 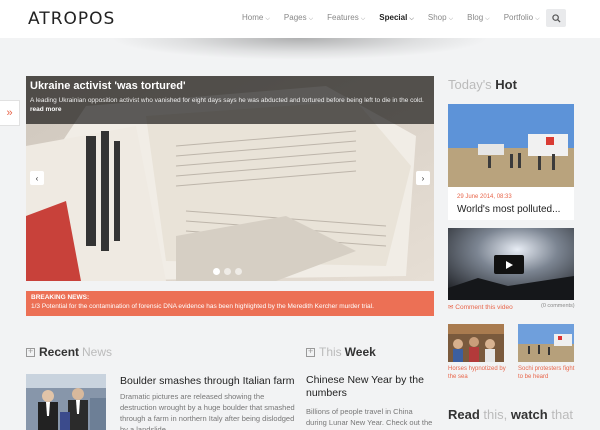 I want to click on site-logo: ATROPOS, so click(x=71, y=19).